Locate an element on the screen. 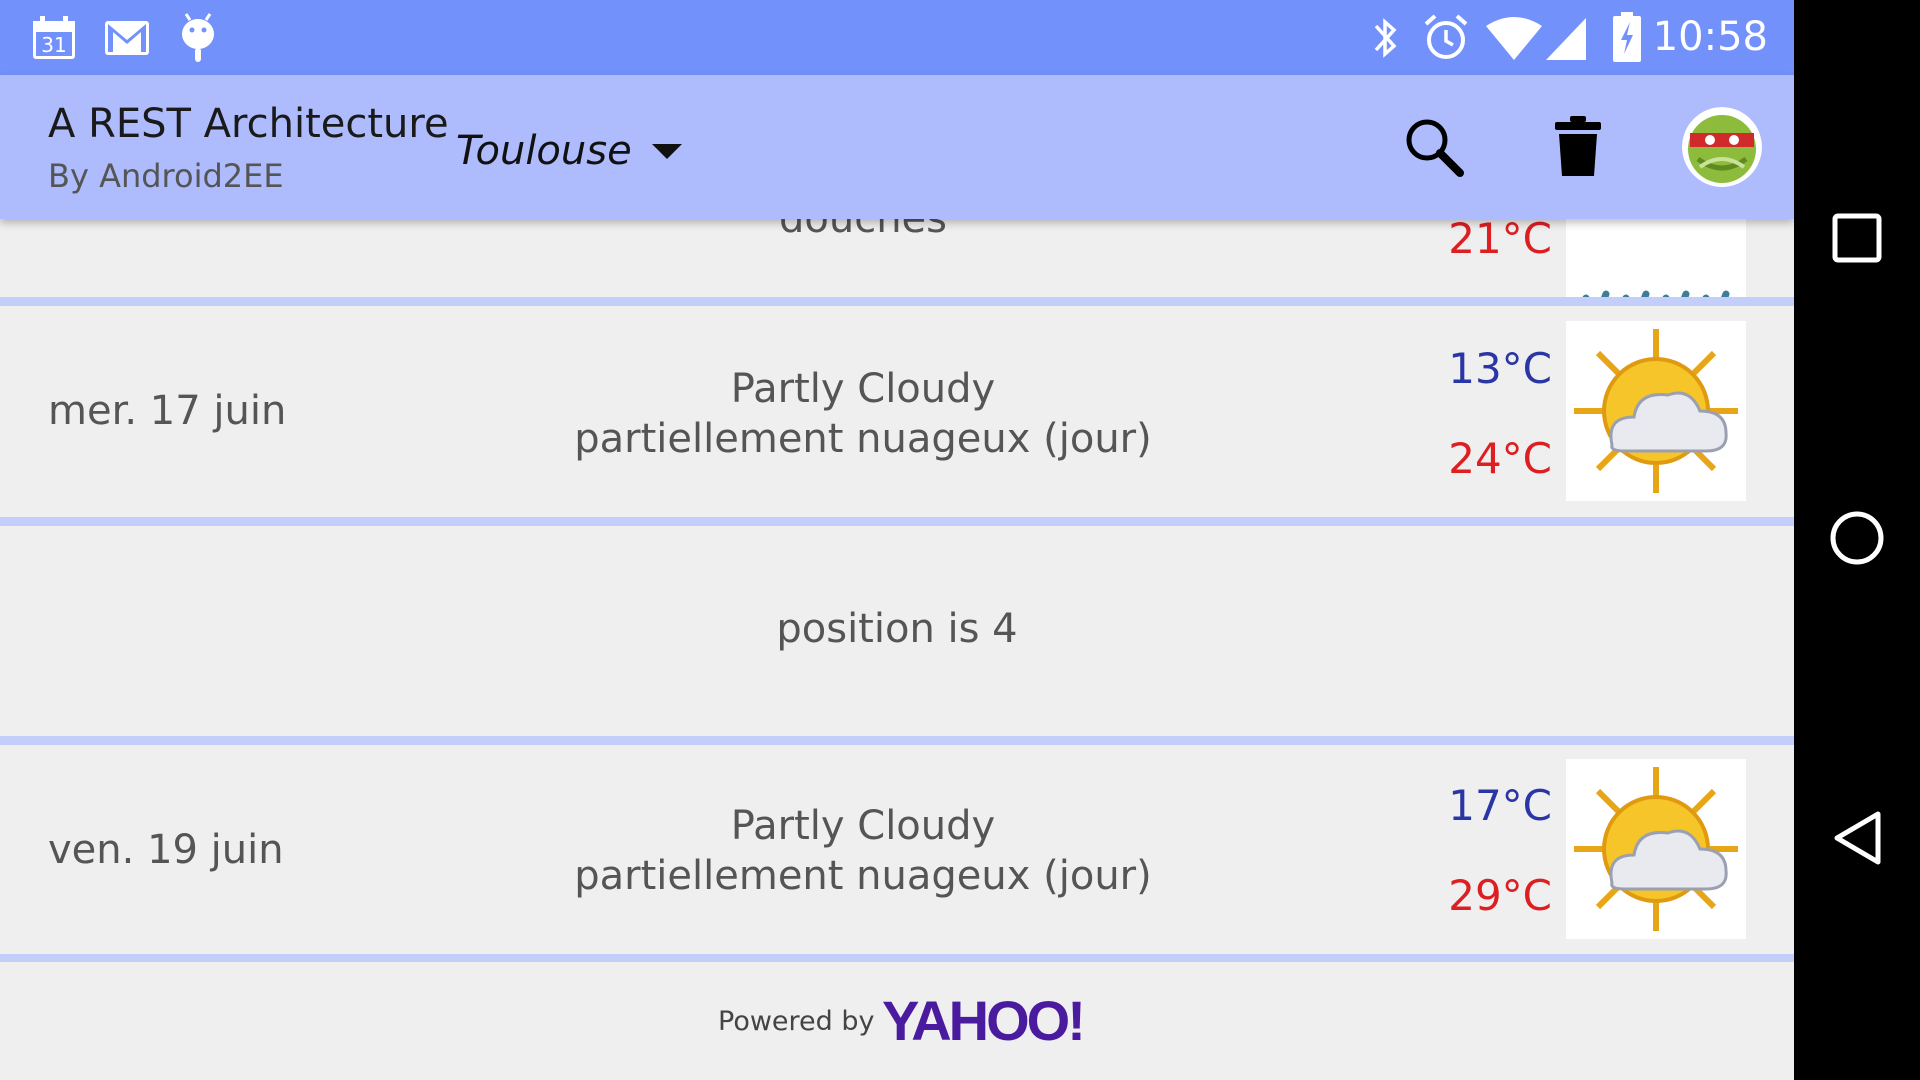 This screenshot has width=1920, height=1080. navigation-bar is located at coordinates (1857, 540).